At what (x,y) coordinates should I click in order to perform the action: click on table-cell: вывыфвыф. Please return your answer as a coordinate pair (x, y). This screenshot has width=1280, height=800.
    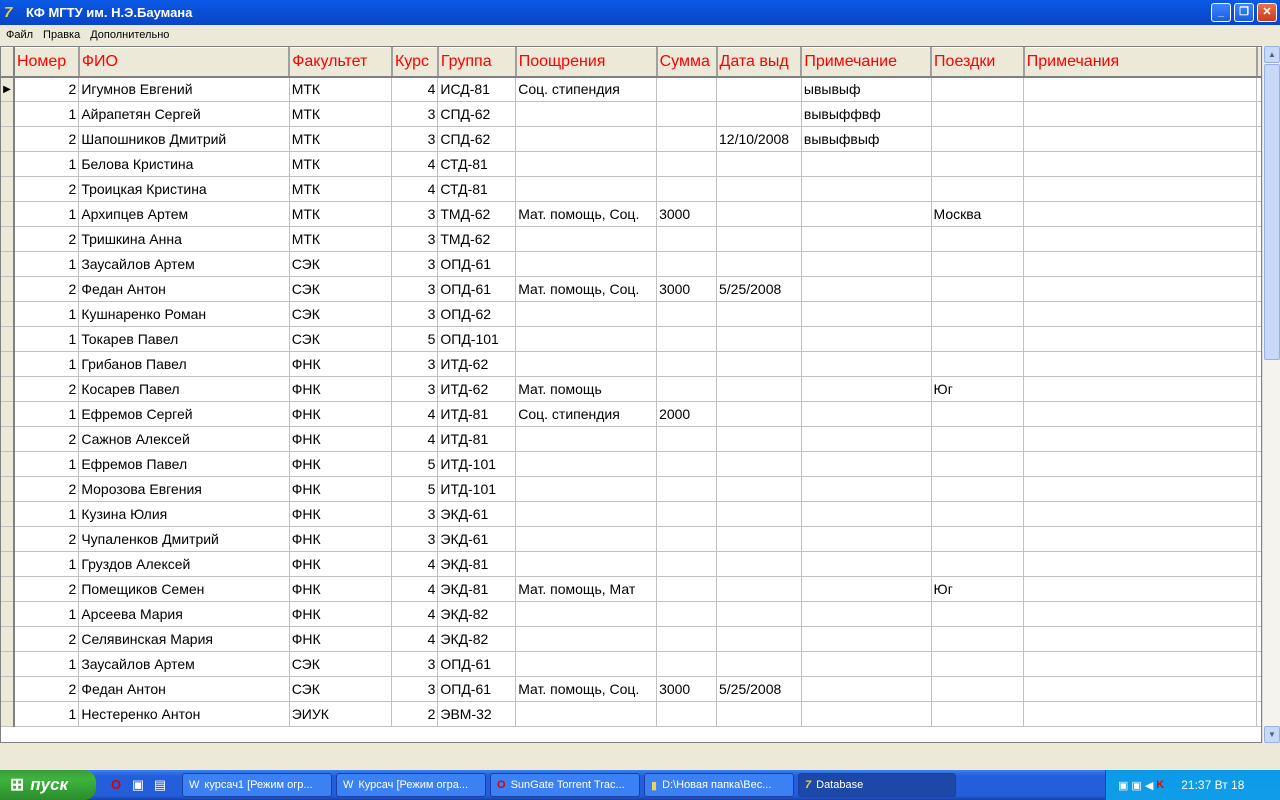
    Looking at the image, I should click on (866, 139).